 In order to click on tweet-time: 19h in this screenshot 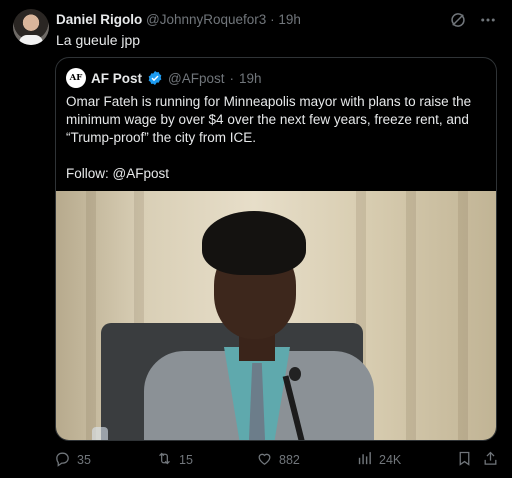, I will do `click(289, 19)`.